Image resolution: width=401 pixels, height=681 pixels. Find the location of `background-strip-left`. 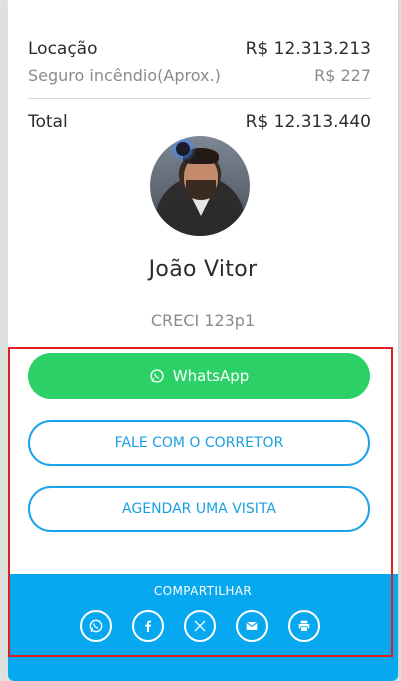

background-strip-left is located at coordinates (3, 340).